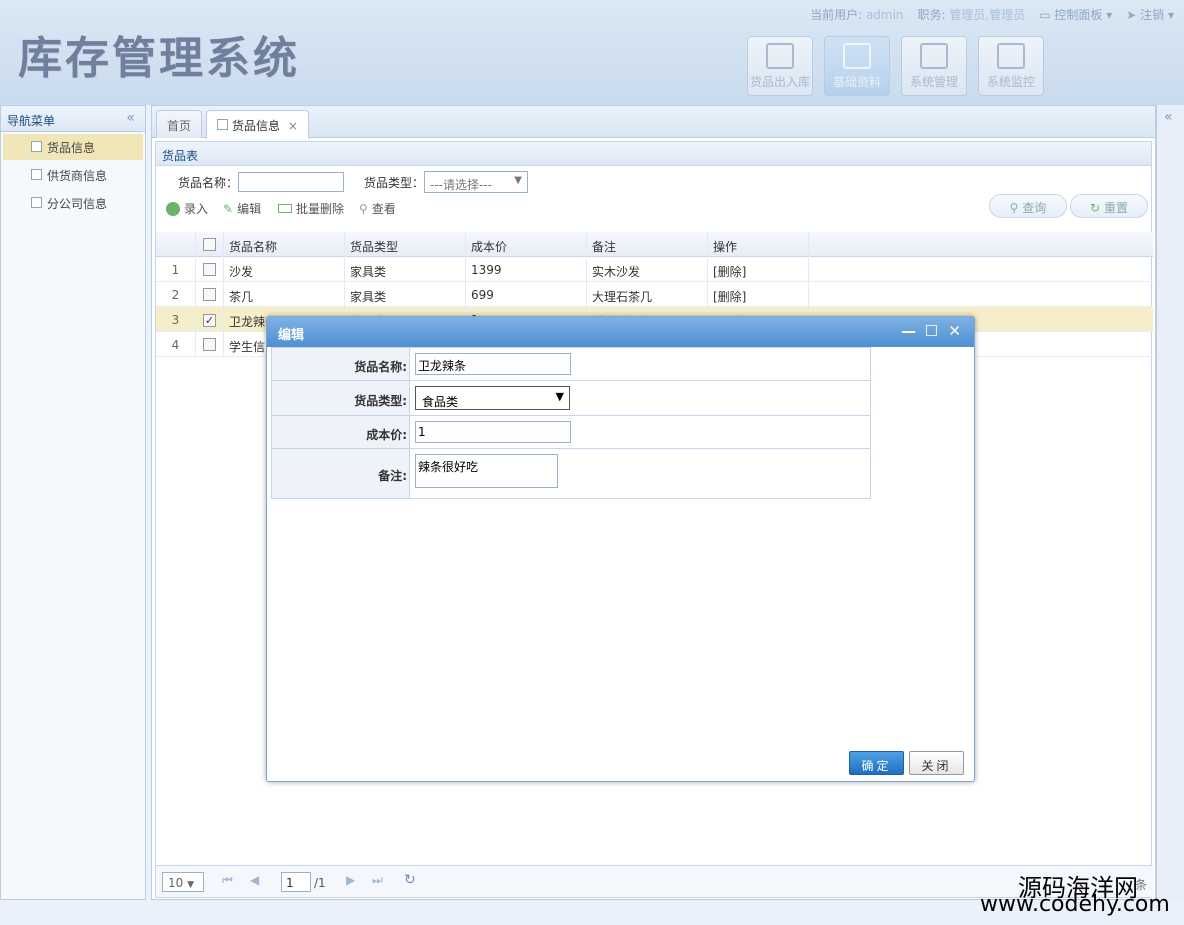  Describe the element at coordinates (931, 331) in the screenshot. I see `maximize-icon: ☐` at that location.